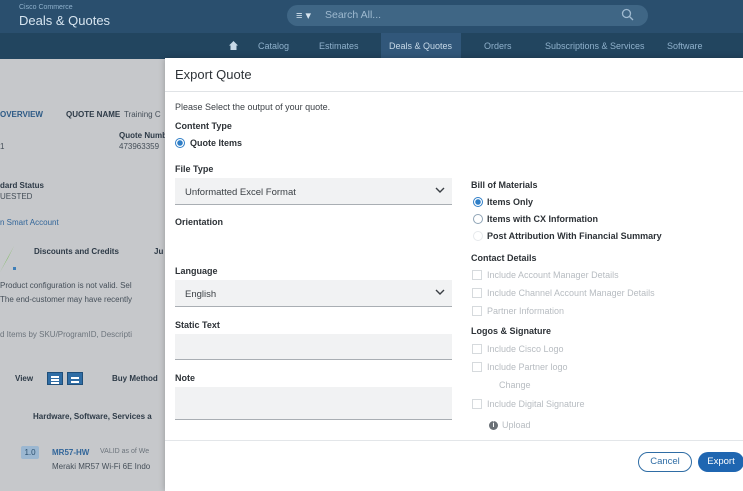 The image size is (743, 491). Describe the element at coordinates (595, 46) in the screenshot. I see `nav-subscriptions: Subscriptions & Services` at that location.